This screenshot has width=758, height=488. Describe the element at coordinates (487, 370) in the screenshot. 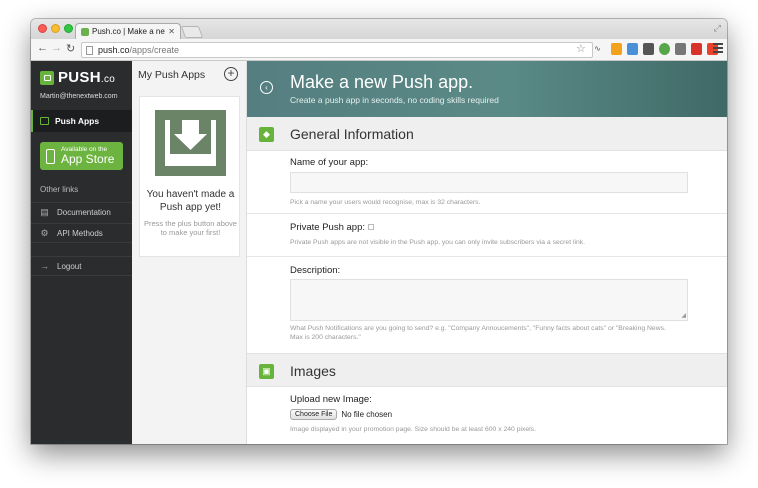

I see `images-section-header: ▣ Images` at that location.